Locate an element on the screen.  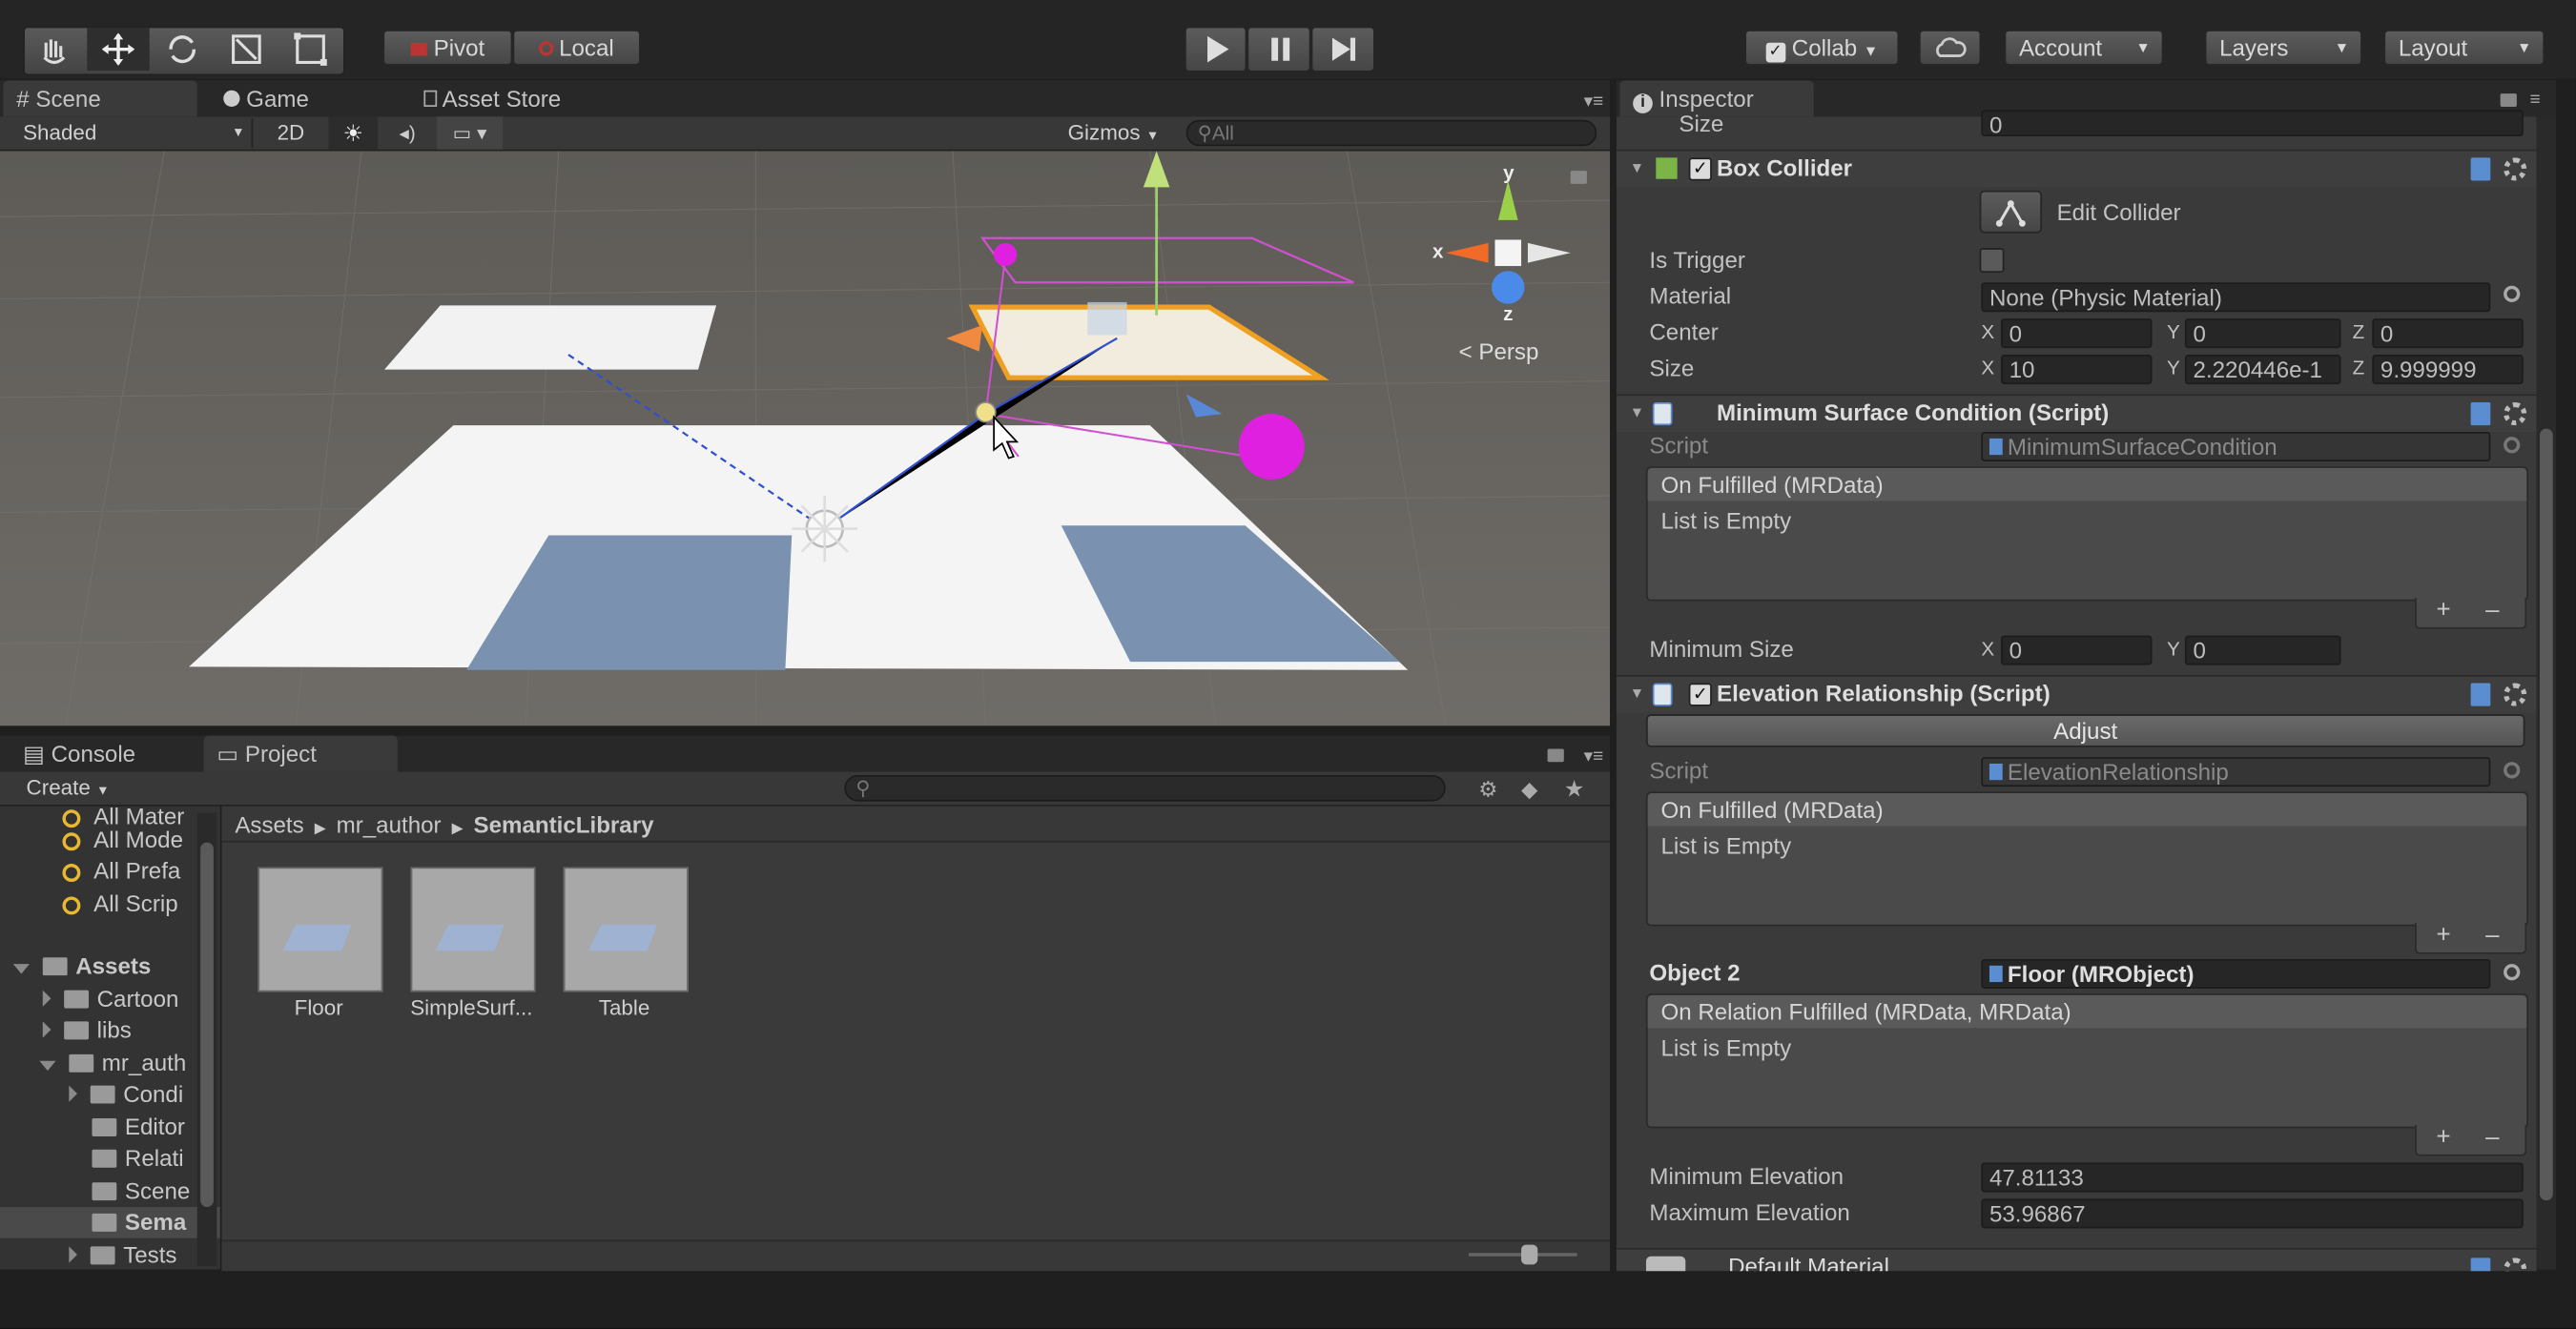
object2-field: Floor (MRObject) is located at coordinates (2236, 973).